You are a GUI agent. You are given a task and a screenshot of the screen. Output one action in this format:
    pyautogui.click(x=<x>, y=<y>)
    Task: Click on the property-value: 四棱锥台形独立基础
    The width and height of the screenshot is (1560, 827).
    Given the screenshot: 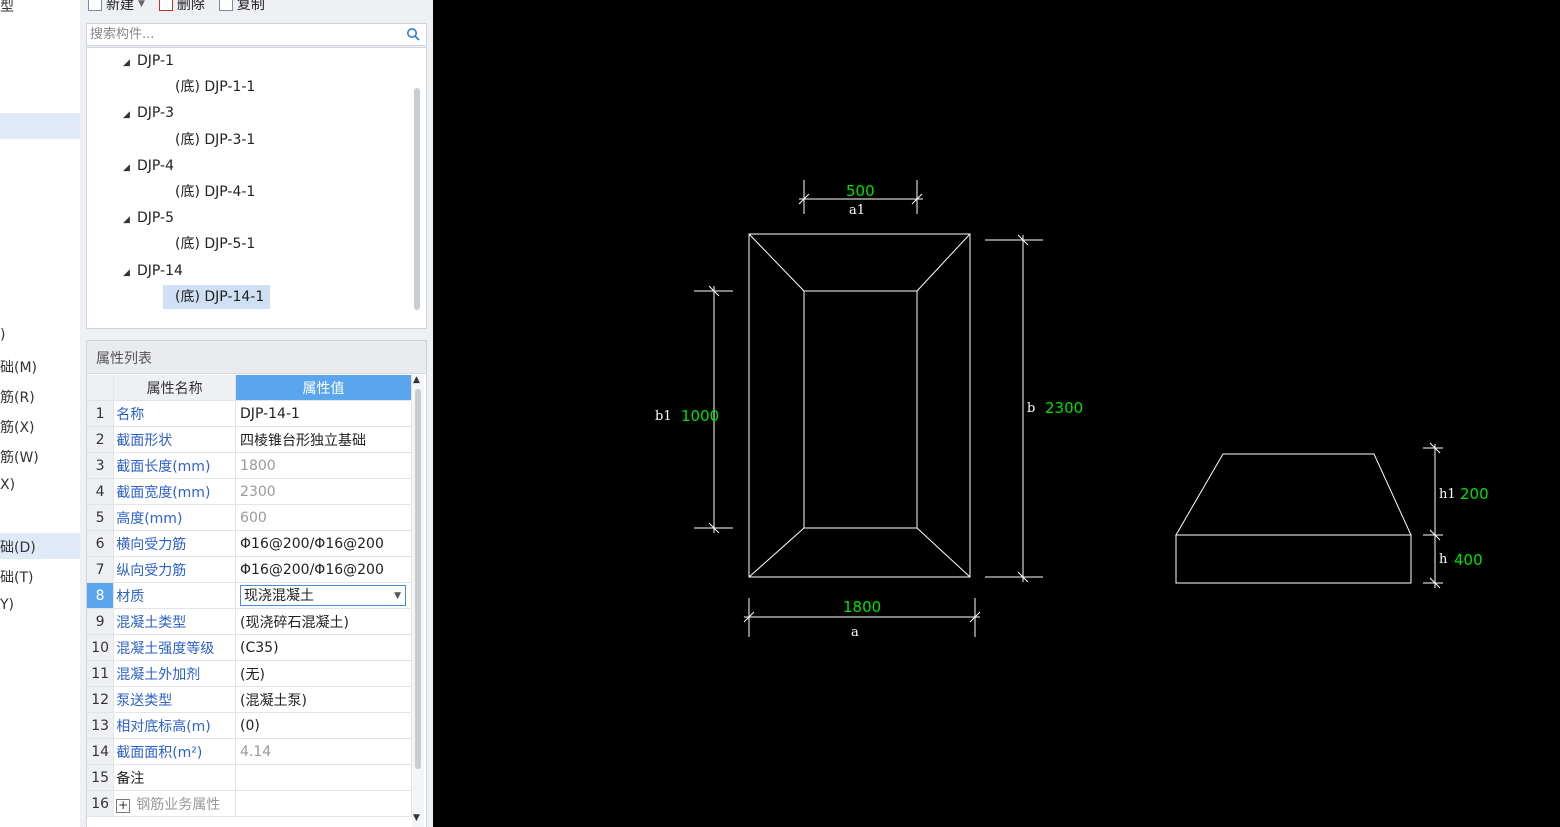 What is the action you would take?
    pyautogui.click(x=323, y=439)
    